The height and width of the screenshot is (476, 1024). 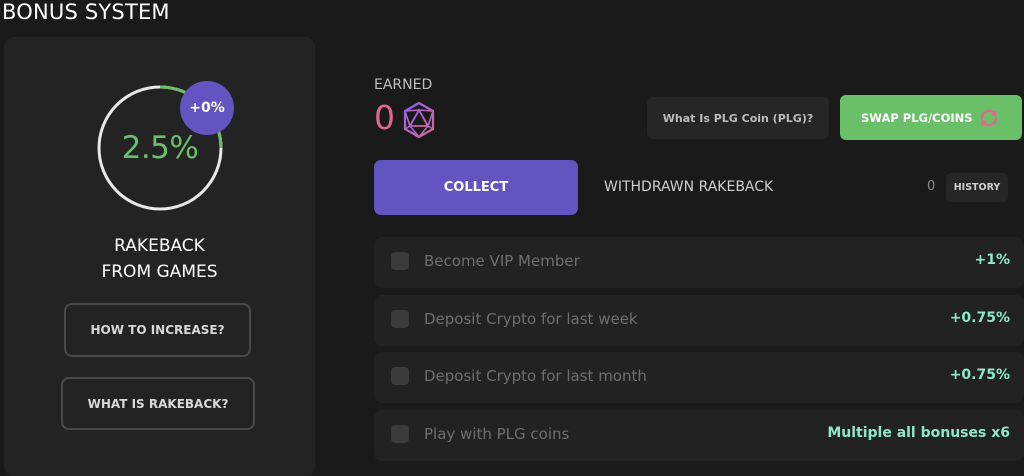 I want to click on swap-plg-coins-button: SWAP PLG/COINS, so click(x=931, y=117).